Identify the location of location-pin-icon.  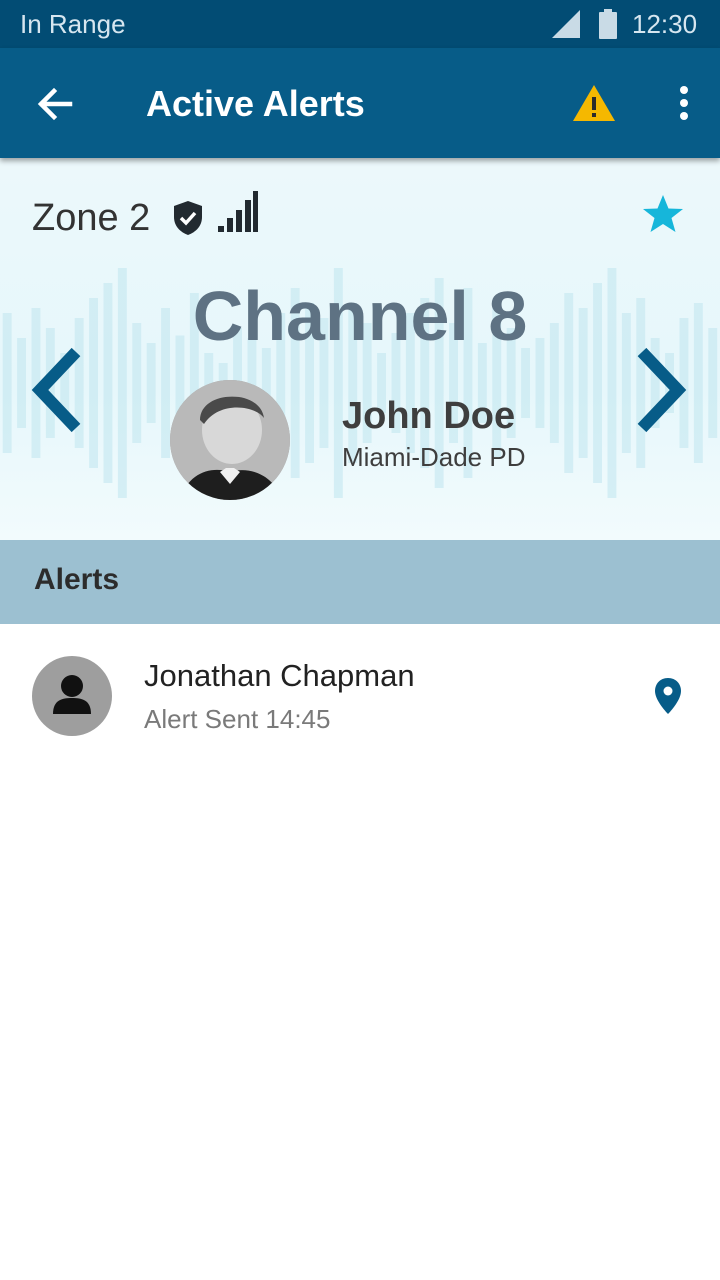
(668, 696).